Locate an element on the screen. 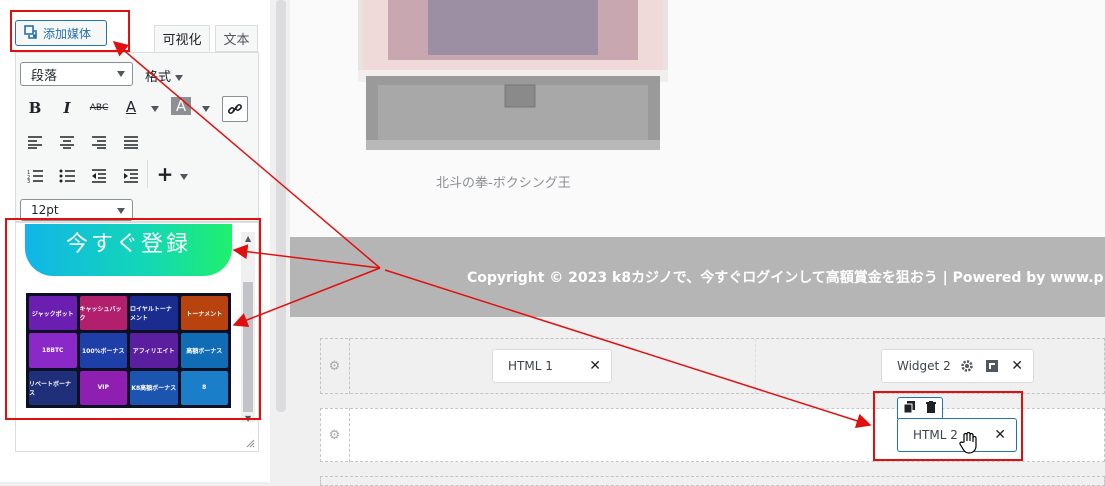 The image size is (1105, 486). column-divider is located at coordinates (755, 366).